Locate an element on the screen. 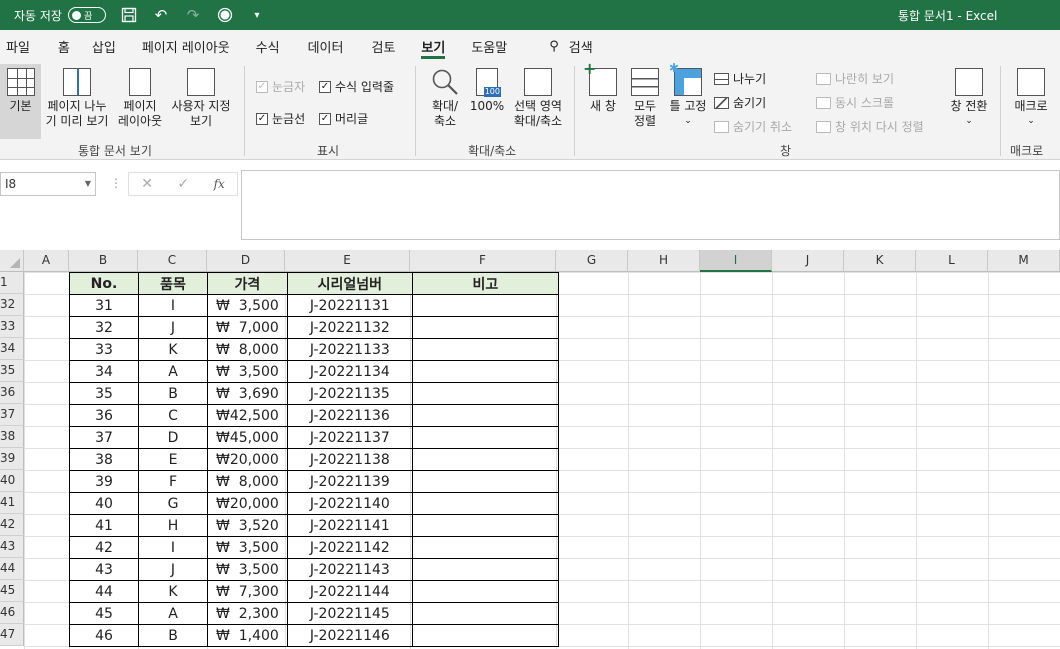 The height and width of the screenshot is (649, 1060). cell-price: ₩7,000 is located at coordinates (247, 327).